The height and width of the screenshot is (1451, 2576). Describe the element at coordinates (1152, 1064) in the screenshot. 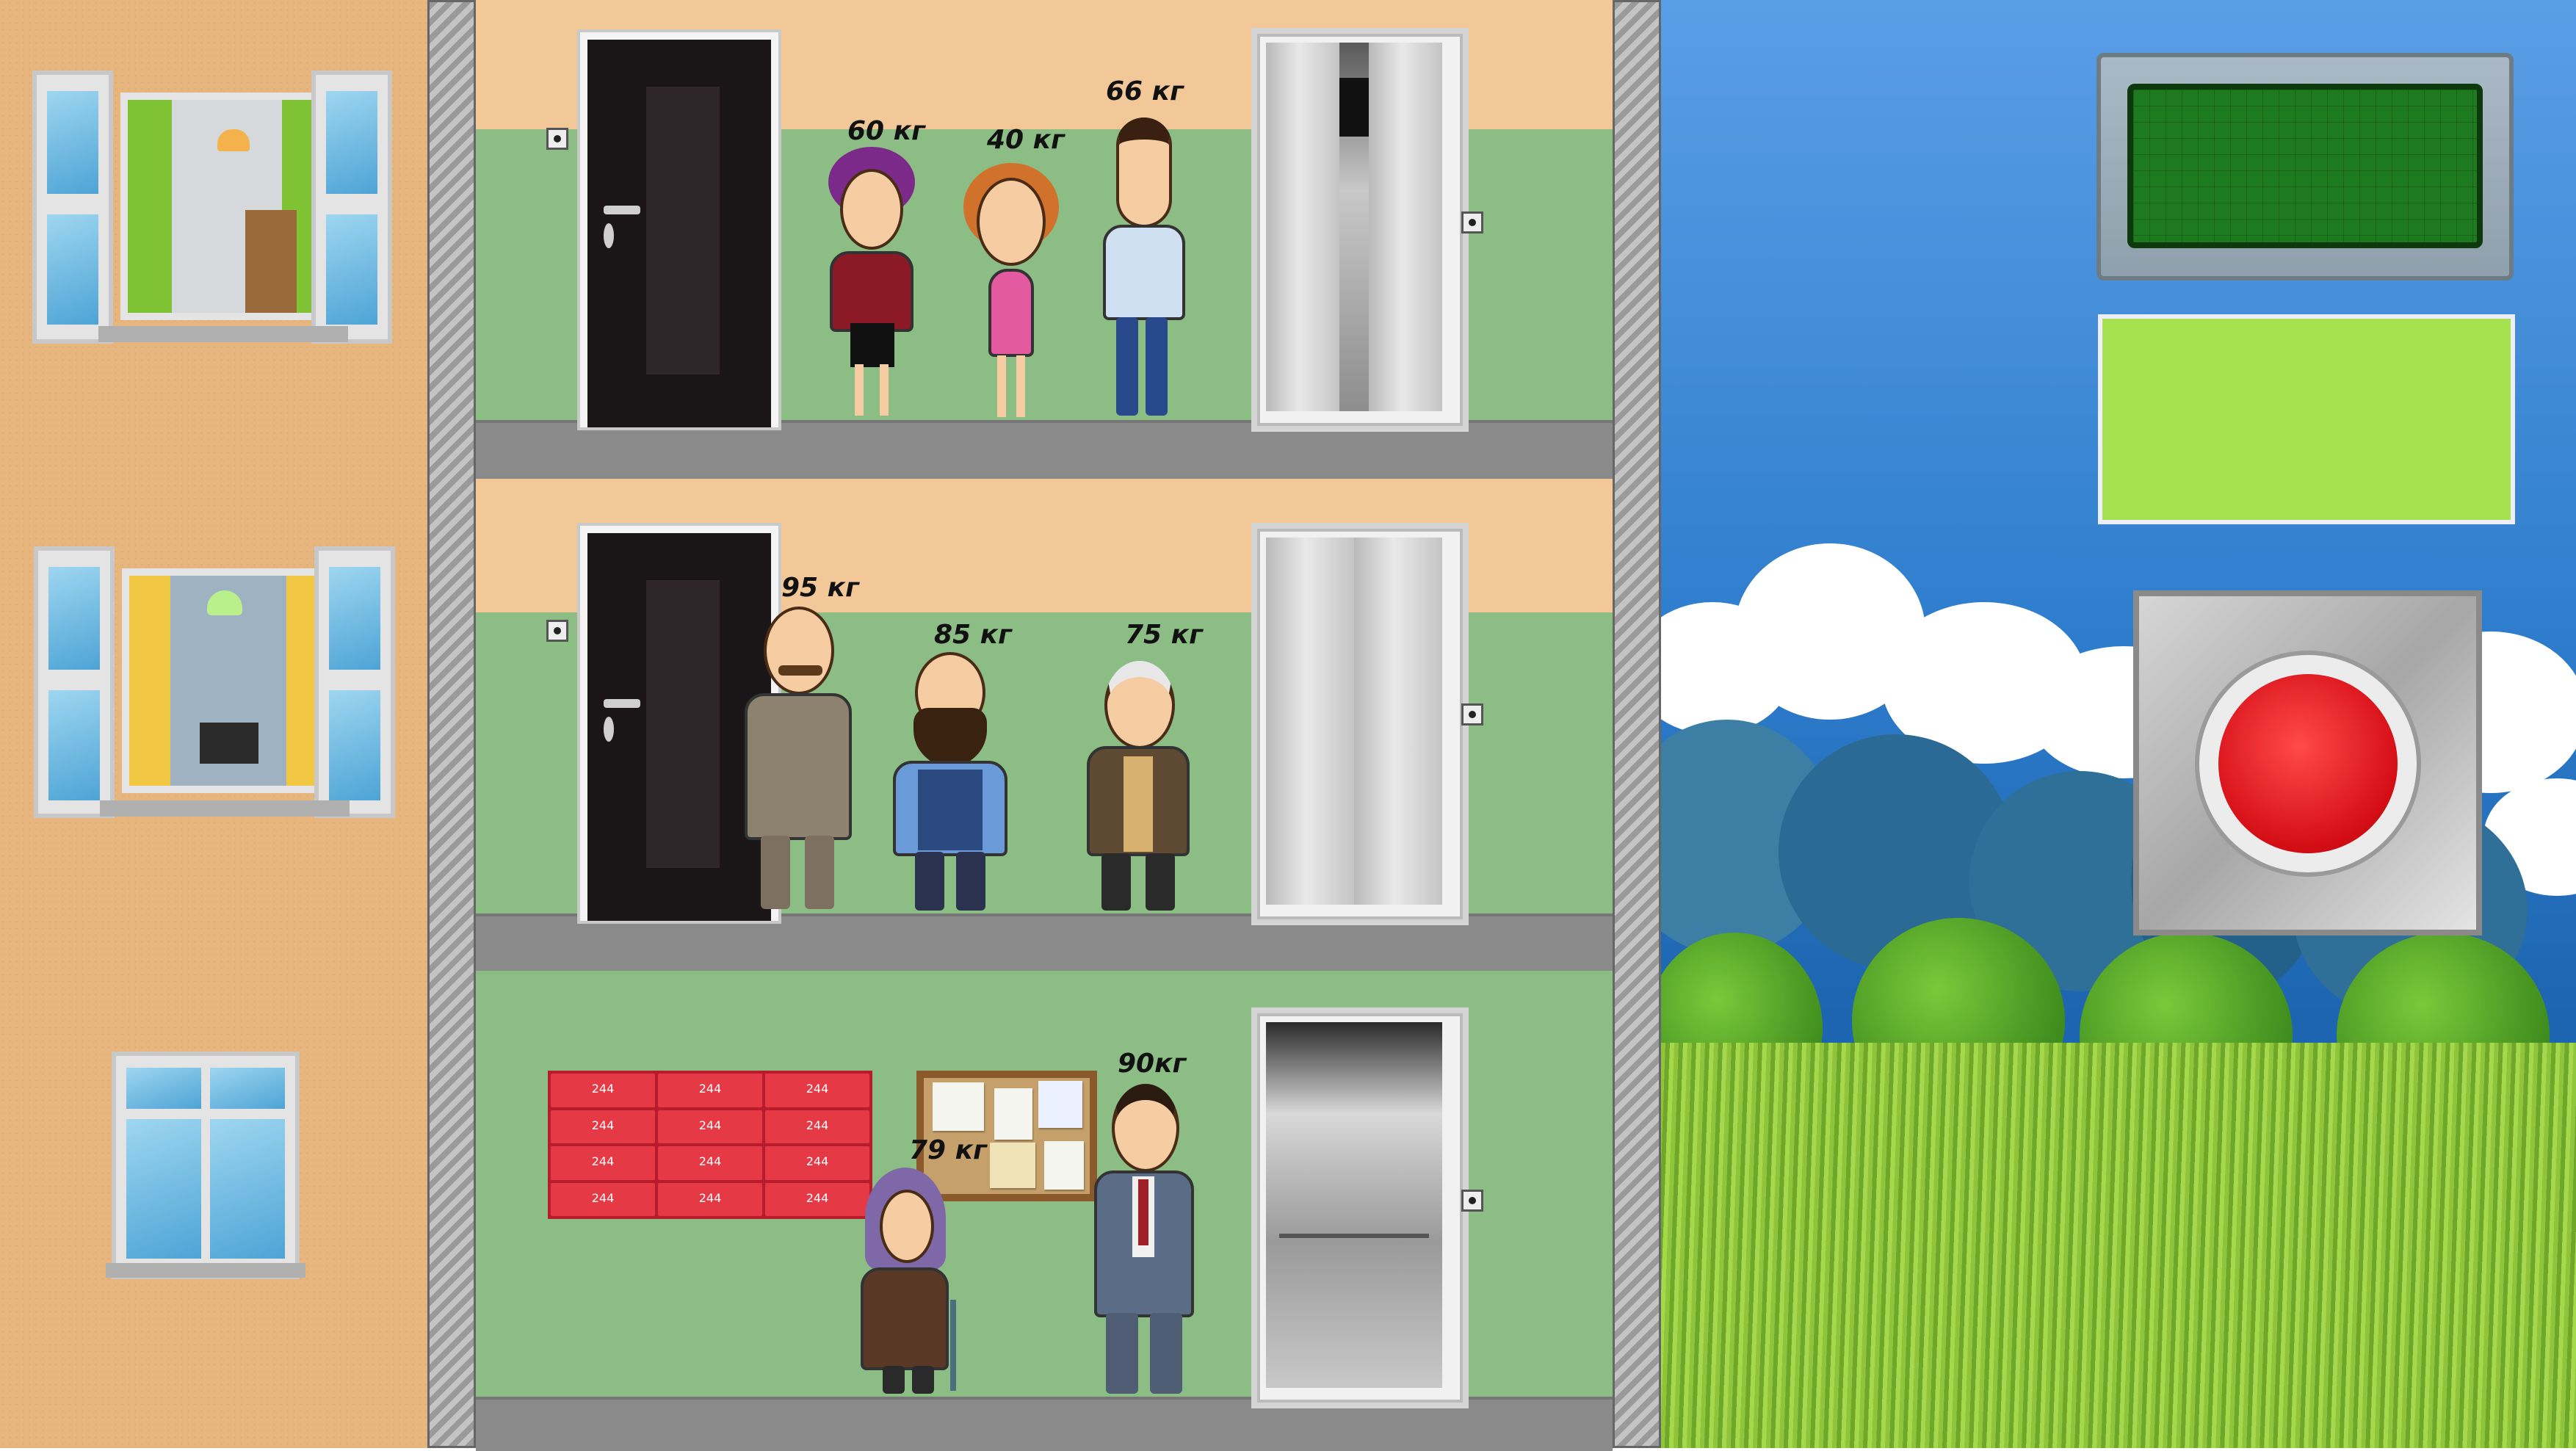

I see `weight-label: 90кг` at that location.